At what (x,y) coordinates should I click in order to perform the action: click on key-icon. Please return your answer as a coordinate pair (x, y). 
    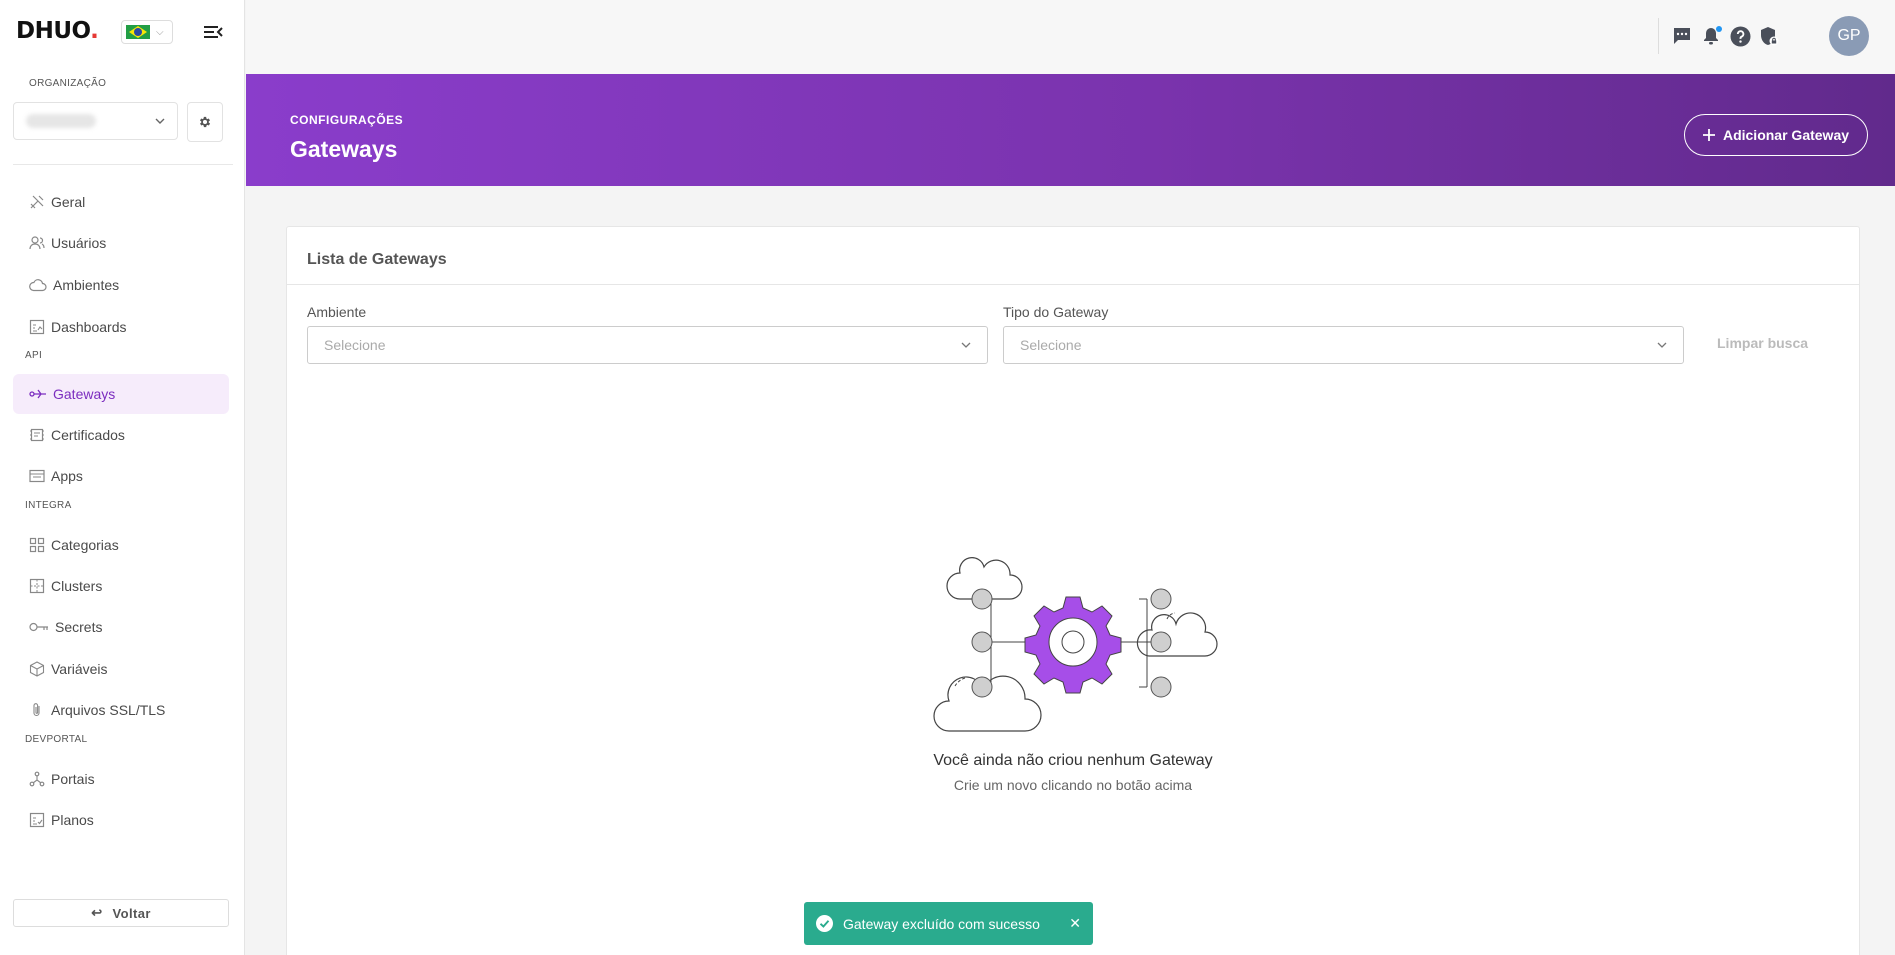
    Looking at the image, I should click on (38, 627).